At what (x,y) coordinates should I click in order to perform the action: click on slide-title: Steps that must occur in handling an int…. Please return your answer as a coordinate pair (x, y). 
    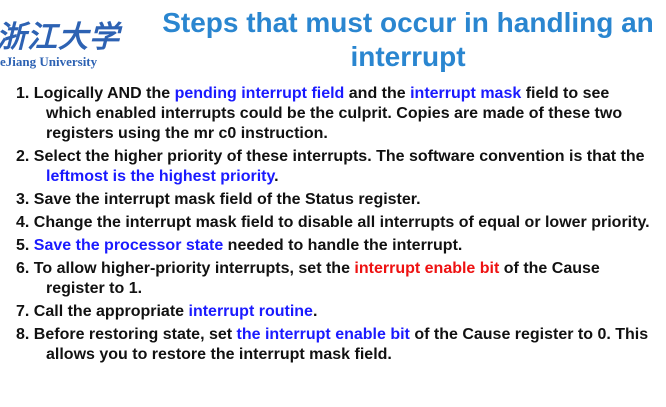
    Looking at the image, I should click on (408, 39).